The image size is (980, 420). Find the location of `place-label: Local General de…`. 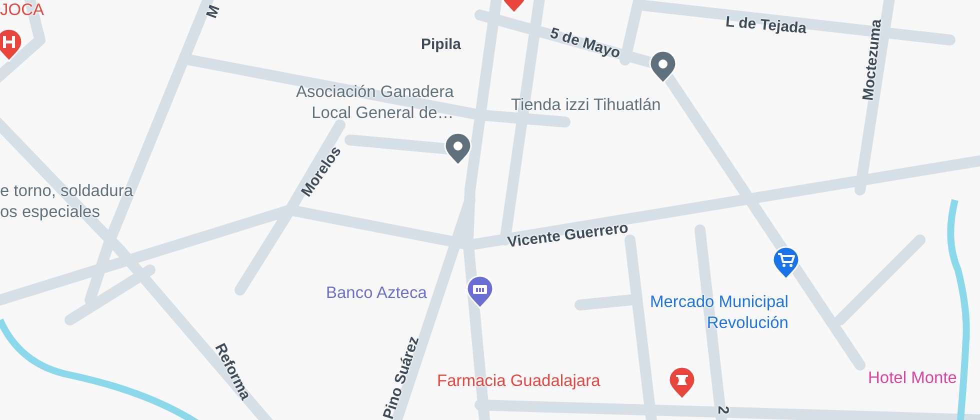

place-label: Local General de… is located at coordinates (375, 113).